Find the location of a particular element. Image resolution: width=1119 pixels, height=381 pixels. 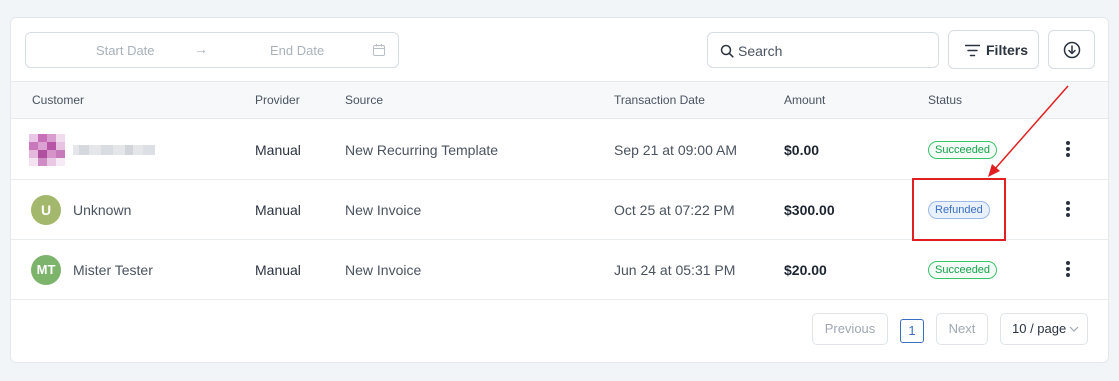

download-button is located at coordinates (1071, 49).